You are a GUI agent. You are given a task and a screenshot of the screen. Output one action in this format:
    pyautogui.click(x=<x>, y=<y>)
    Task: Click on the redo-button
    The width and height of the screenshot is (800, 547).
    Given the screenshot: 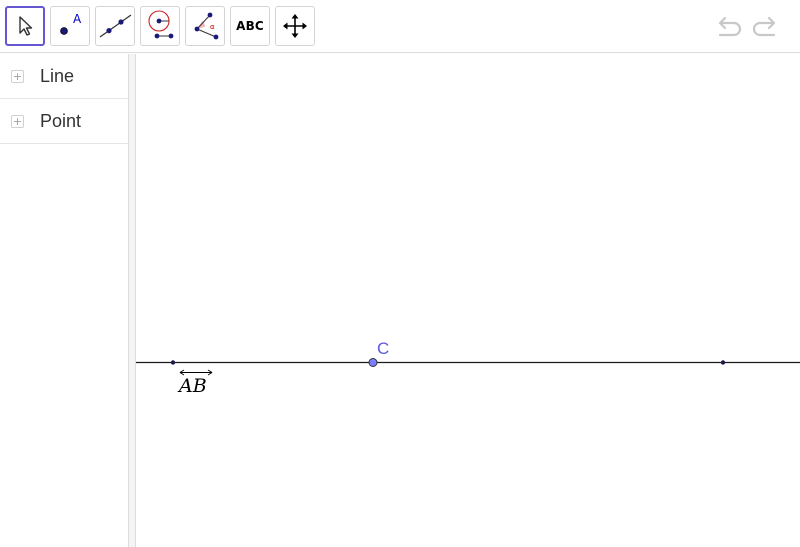 What is the action you would take?
    pyautogui.click(x=765, y=26)
    